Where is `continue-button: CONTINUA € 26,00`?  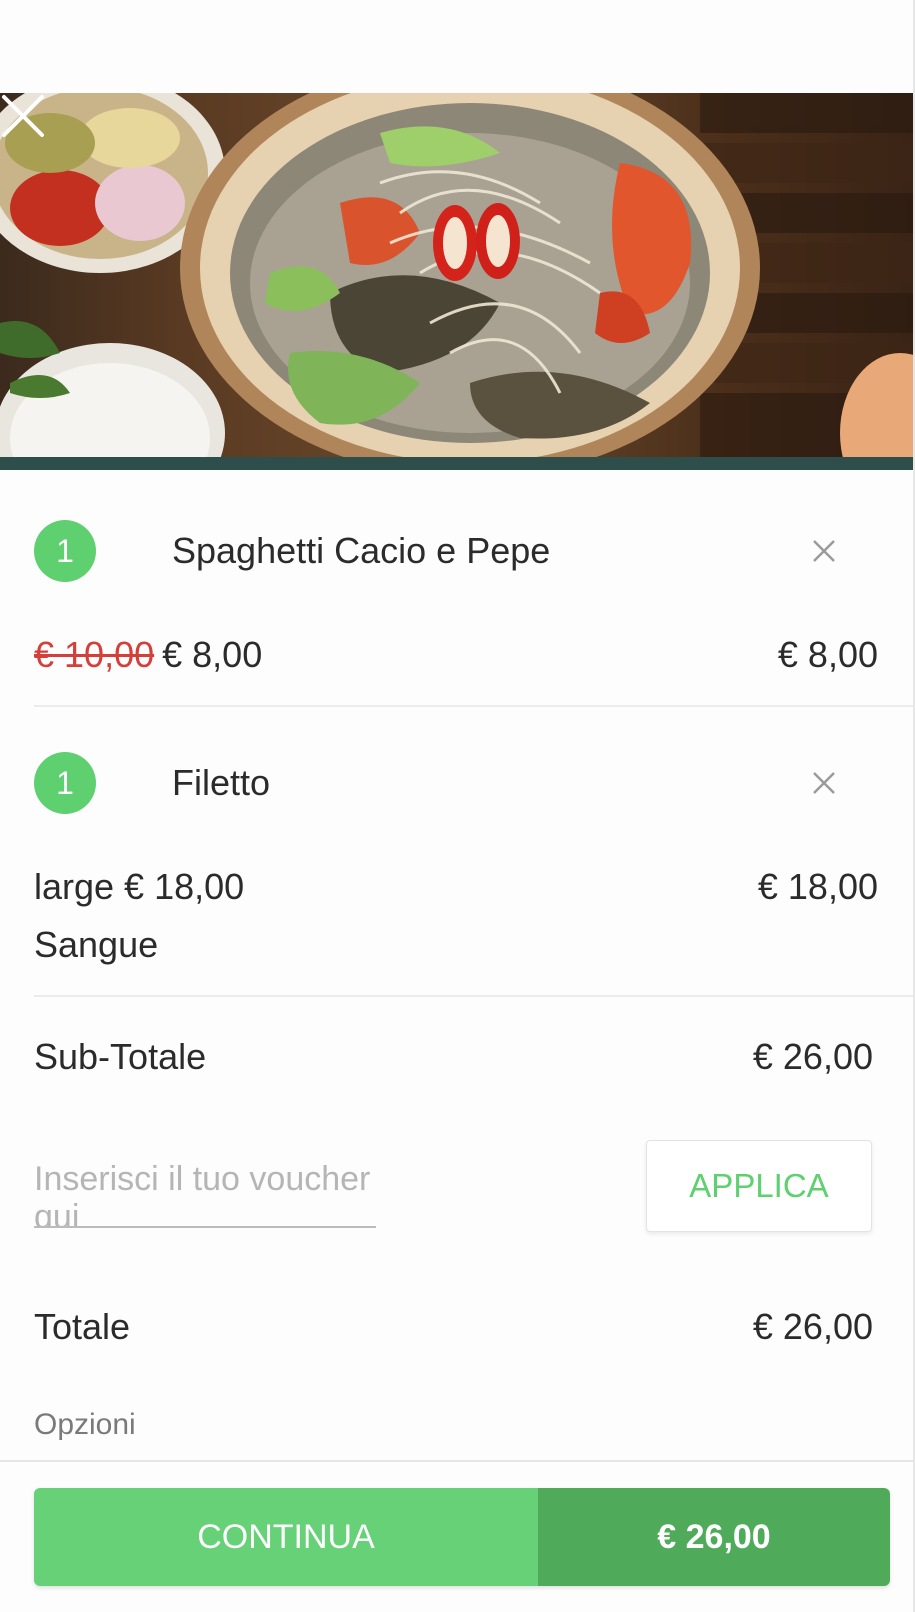 continue-button: CONTINUA € 26,00 is located at coordinates (462, 1537).